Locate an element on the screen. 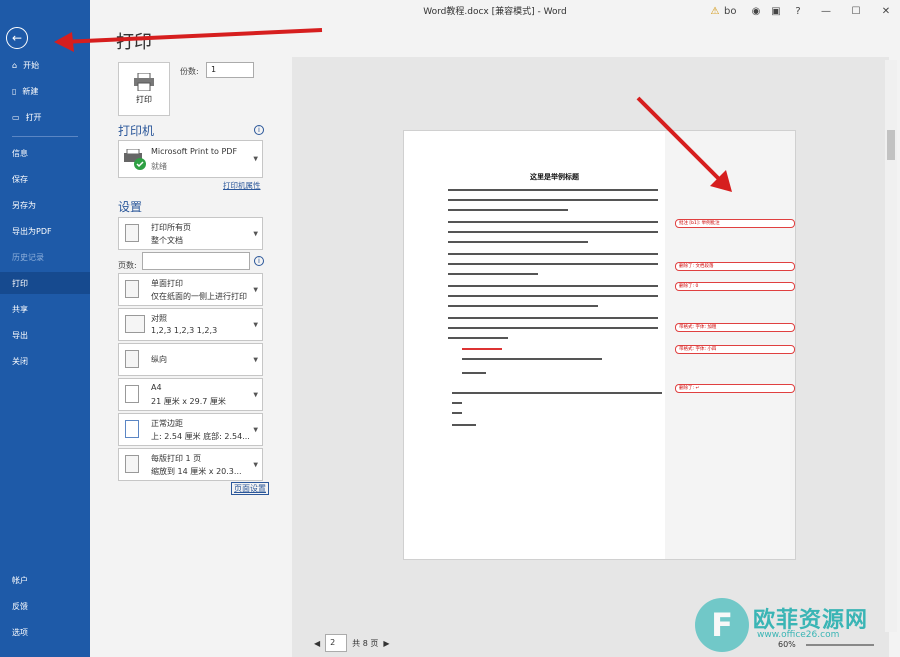  orientation-dropdown: 纵向 ▼ is located at coordinates (190, 359).